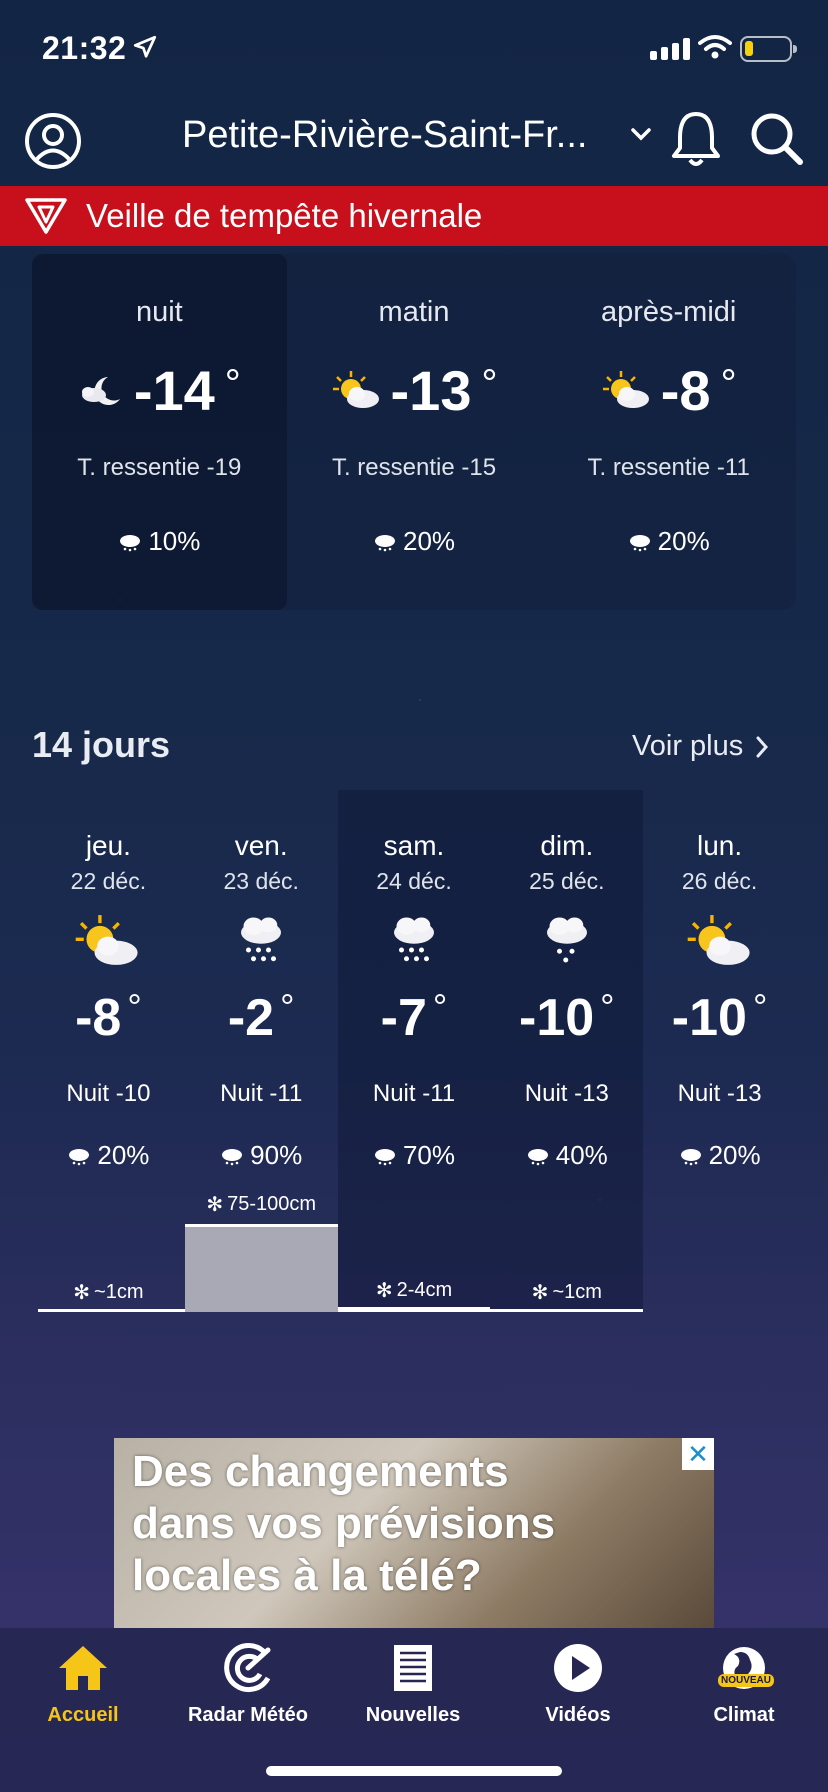 The height and width of the screenshot is (1792, 828). I want to click on forecast-day: dim. 25 déc. -10 ° Nuit -13 40% ✻ ~1cm, so click(567, 1051).